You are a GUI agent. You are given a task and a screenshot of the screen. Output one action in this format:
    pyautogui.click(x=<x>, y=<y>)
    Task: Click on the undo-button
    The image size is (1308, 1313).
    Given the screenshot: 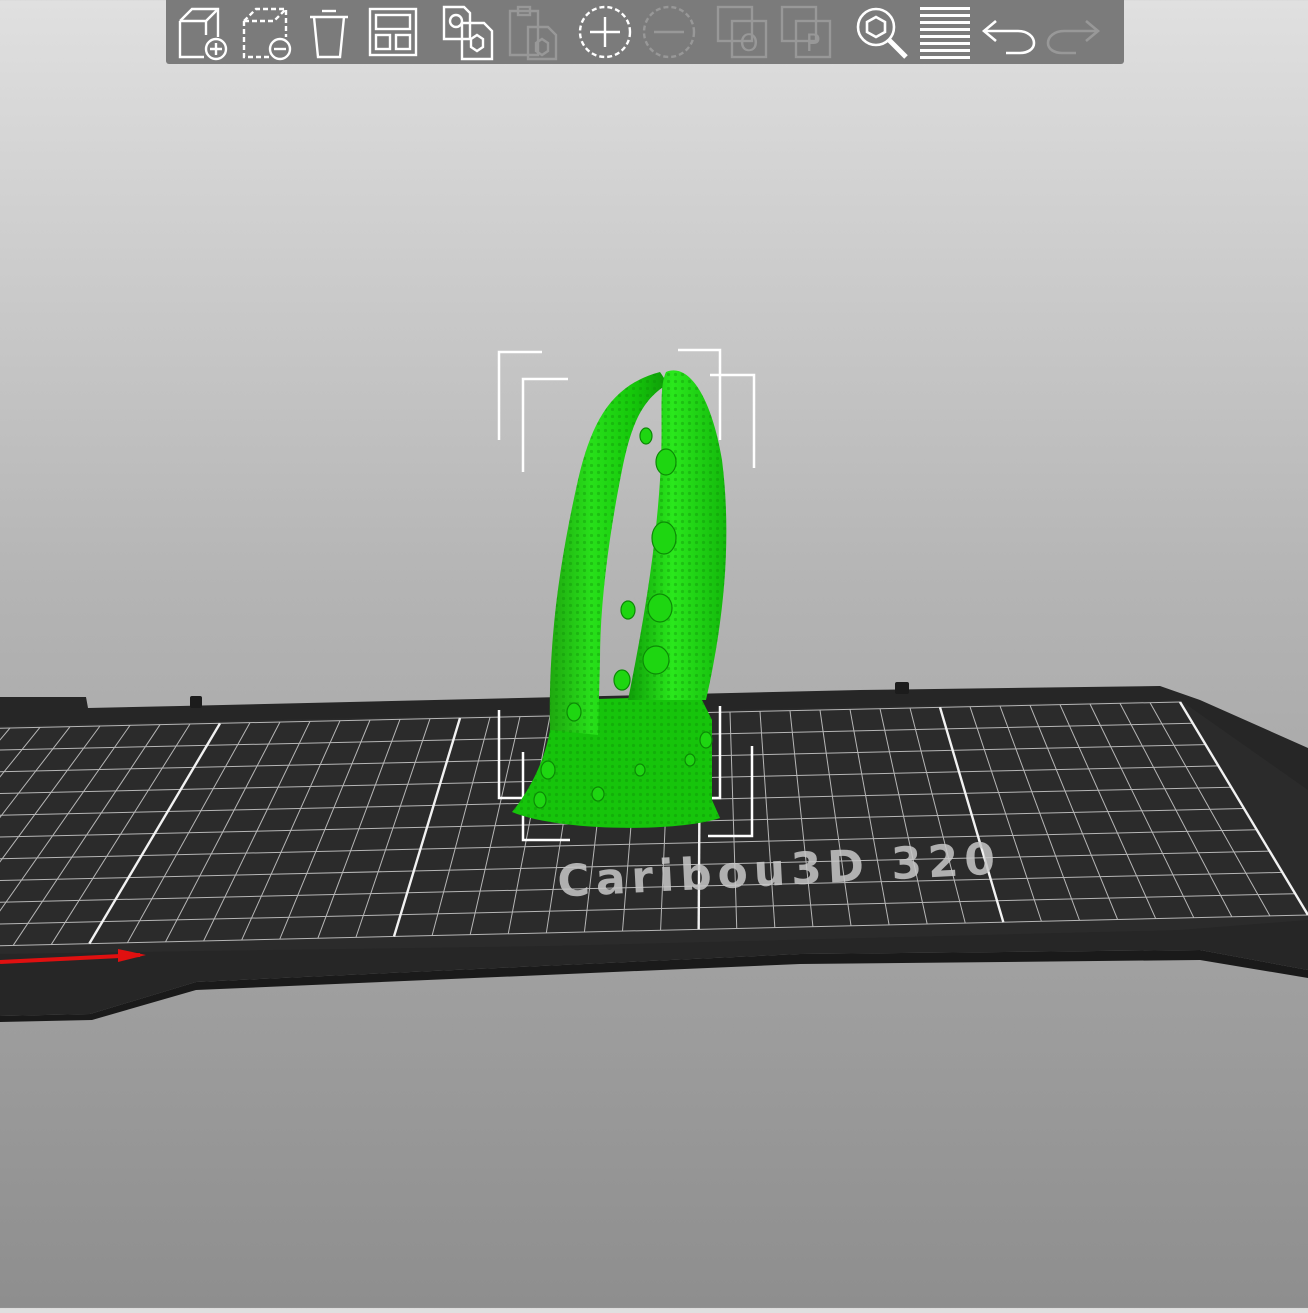 What is the action you would take?
    pyautogui.click(x=1009, y=32)
    